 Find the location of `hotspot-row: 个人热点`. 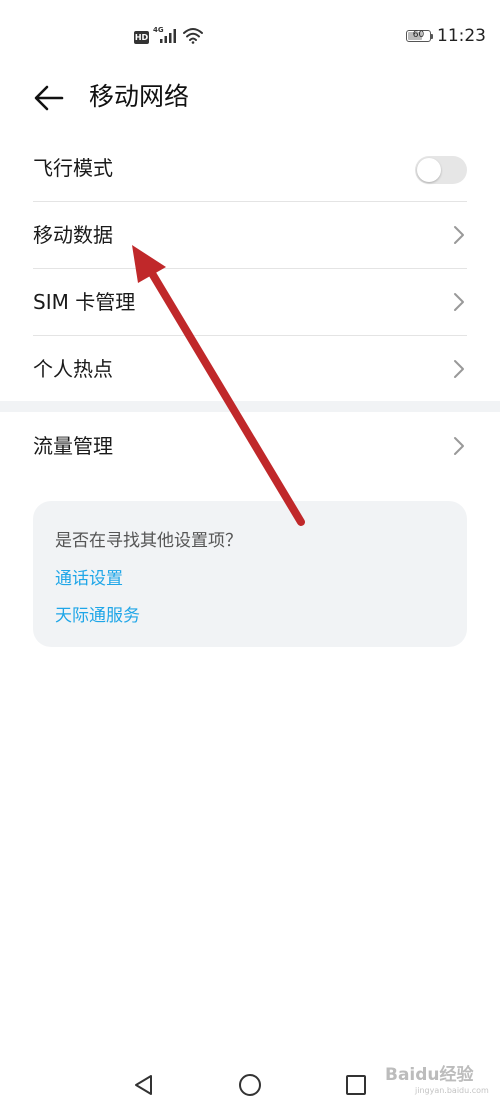

hotspot-row: 个人热点 is located at coordinates (250, 369).